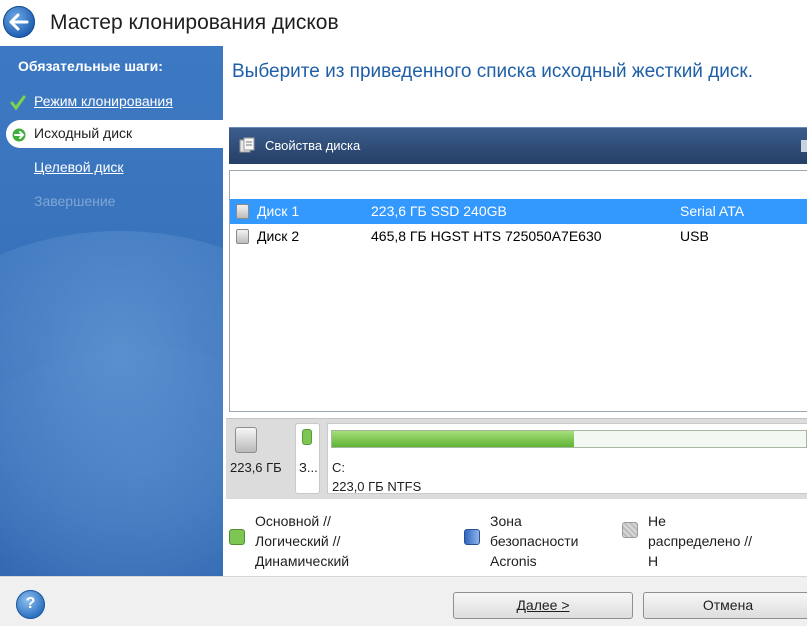 This screenshot has height=626, width=807. I want to click on disk-details: 223,6 ГБ SSD 240GB, so click(439, 211).